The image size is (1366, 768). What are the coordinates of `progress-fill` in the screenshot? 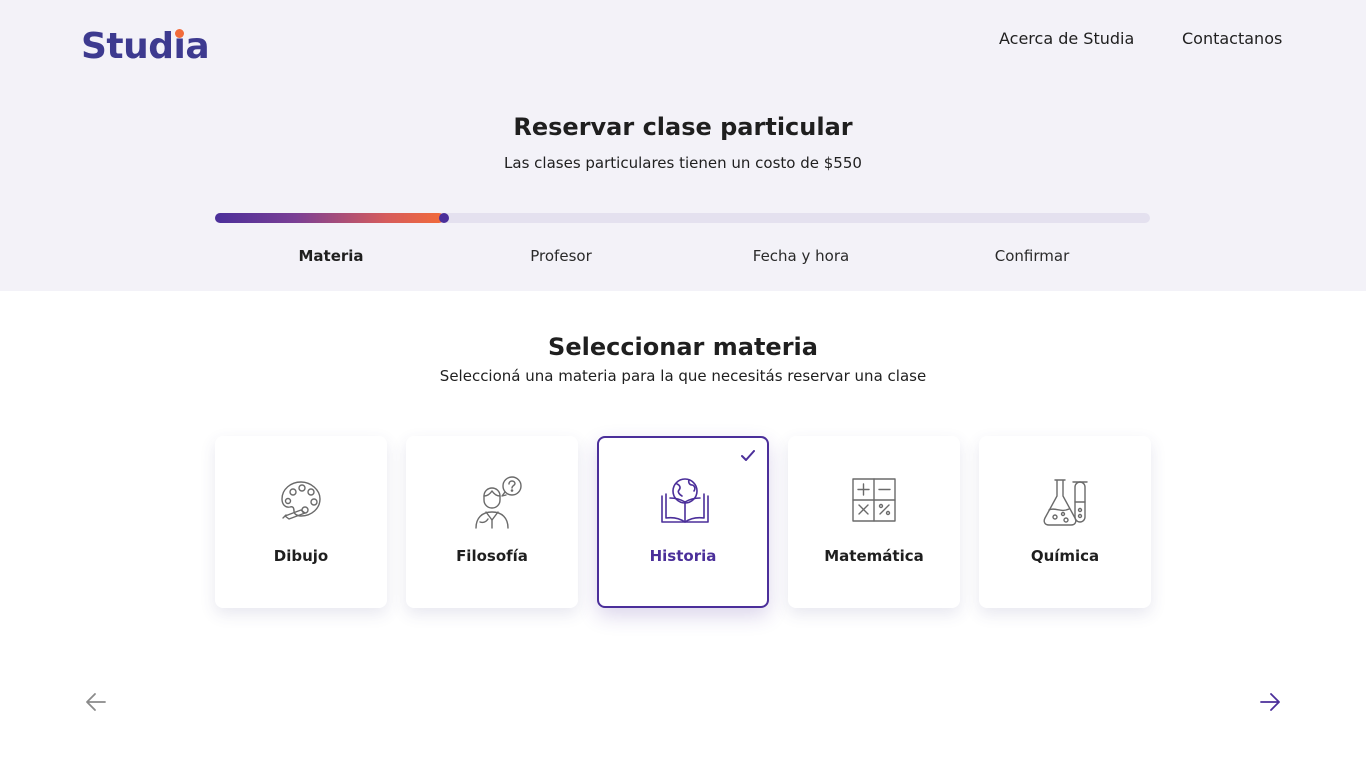 It's located at (329, 218).